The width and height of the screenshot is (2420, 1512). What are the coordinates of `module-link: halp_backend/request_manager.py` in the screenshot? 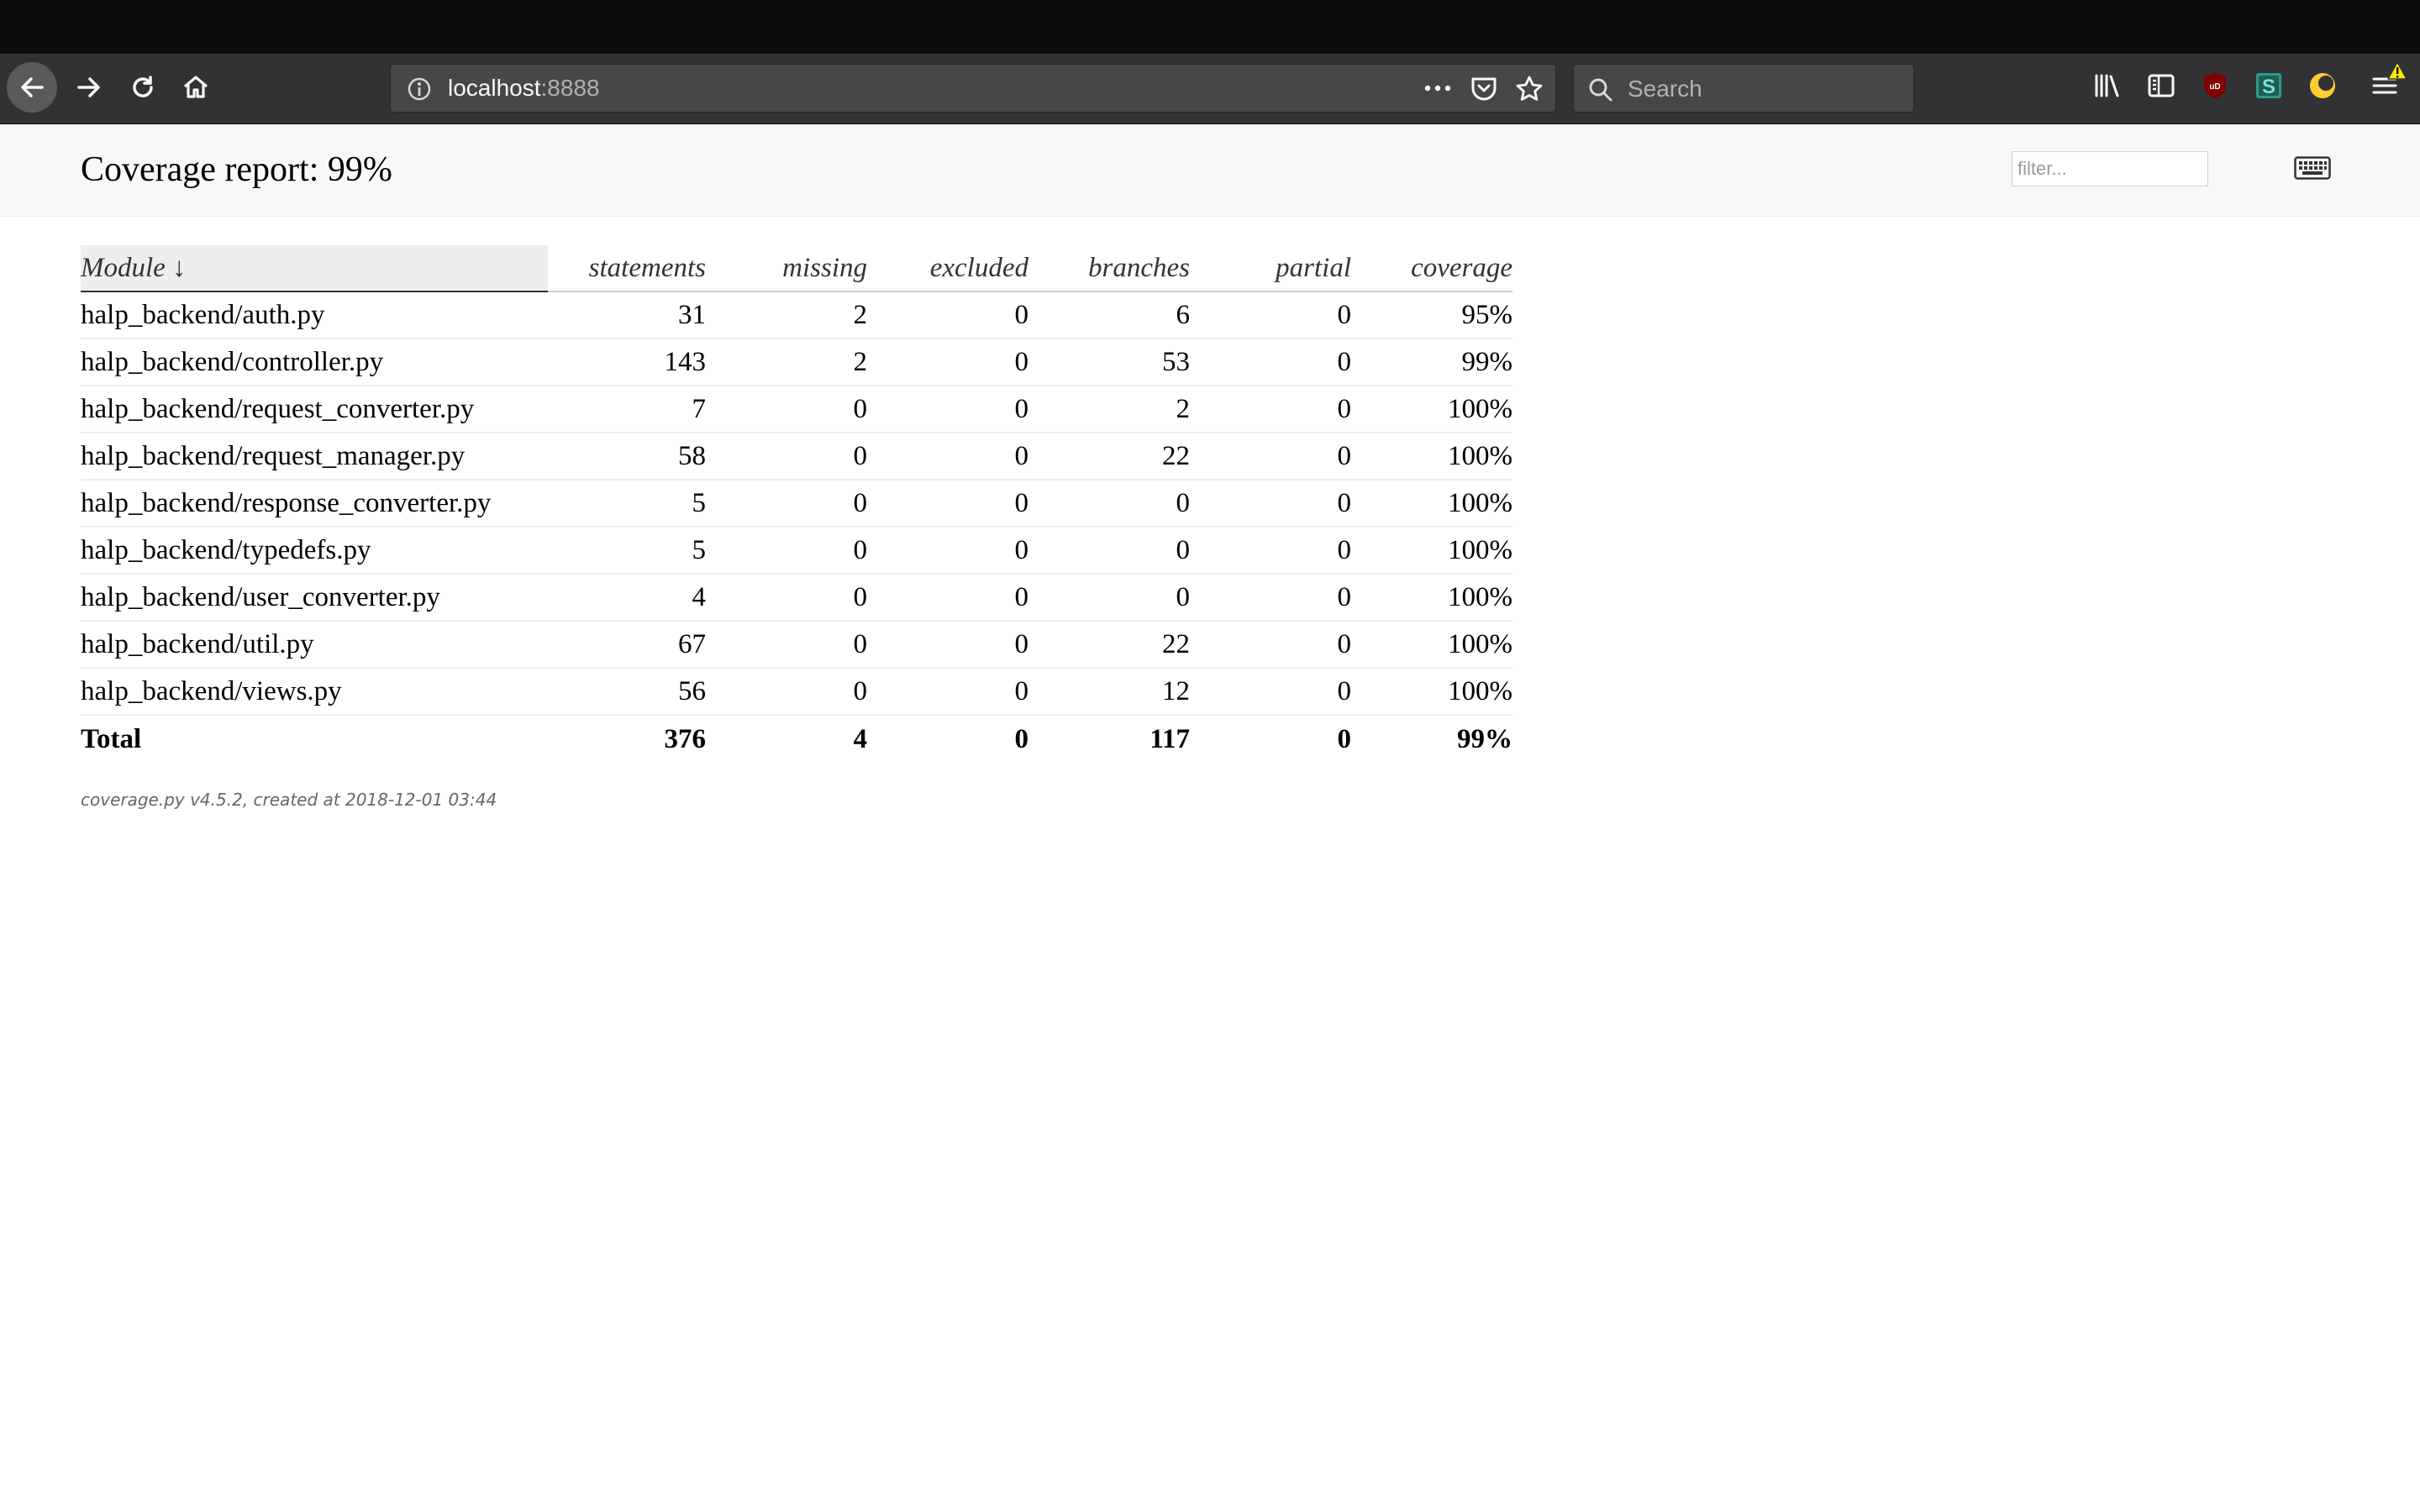 It's located at (314, 456).